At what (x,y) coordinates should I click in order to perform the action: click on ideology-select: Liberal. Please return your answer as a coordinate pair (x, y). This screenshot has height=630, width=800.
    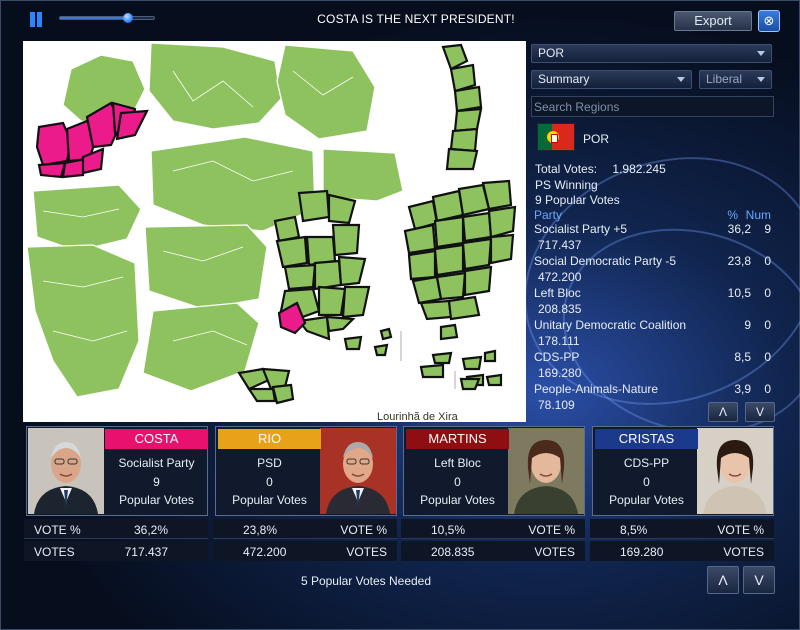
    Looking at the image, I should click on (735, 79).